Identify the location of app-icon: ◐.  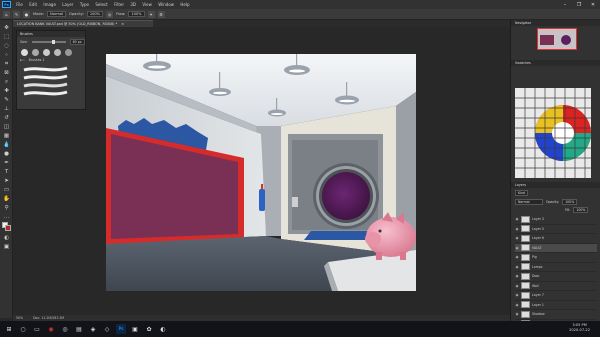
(163, 329).